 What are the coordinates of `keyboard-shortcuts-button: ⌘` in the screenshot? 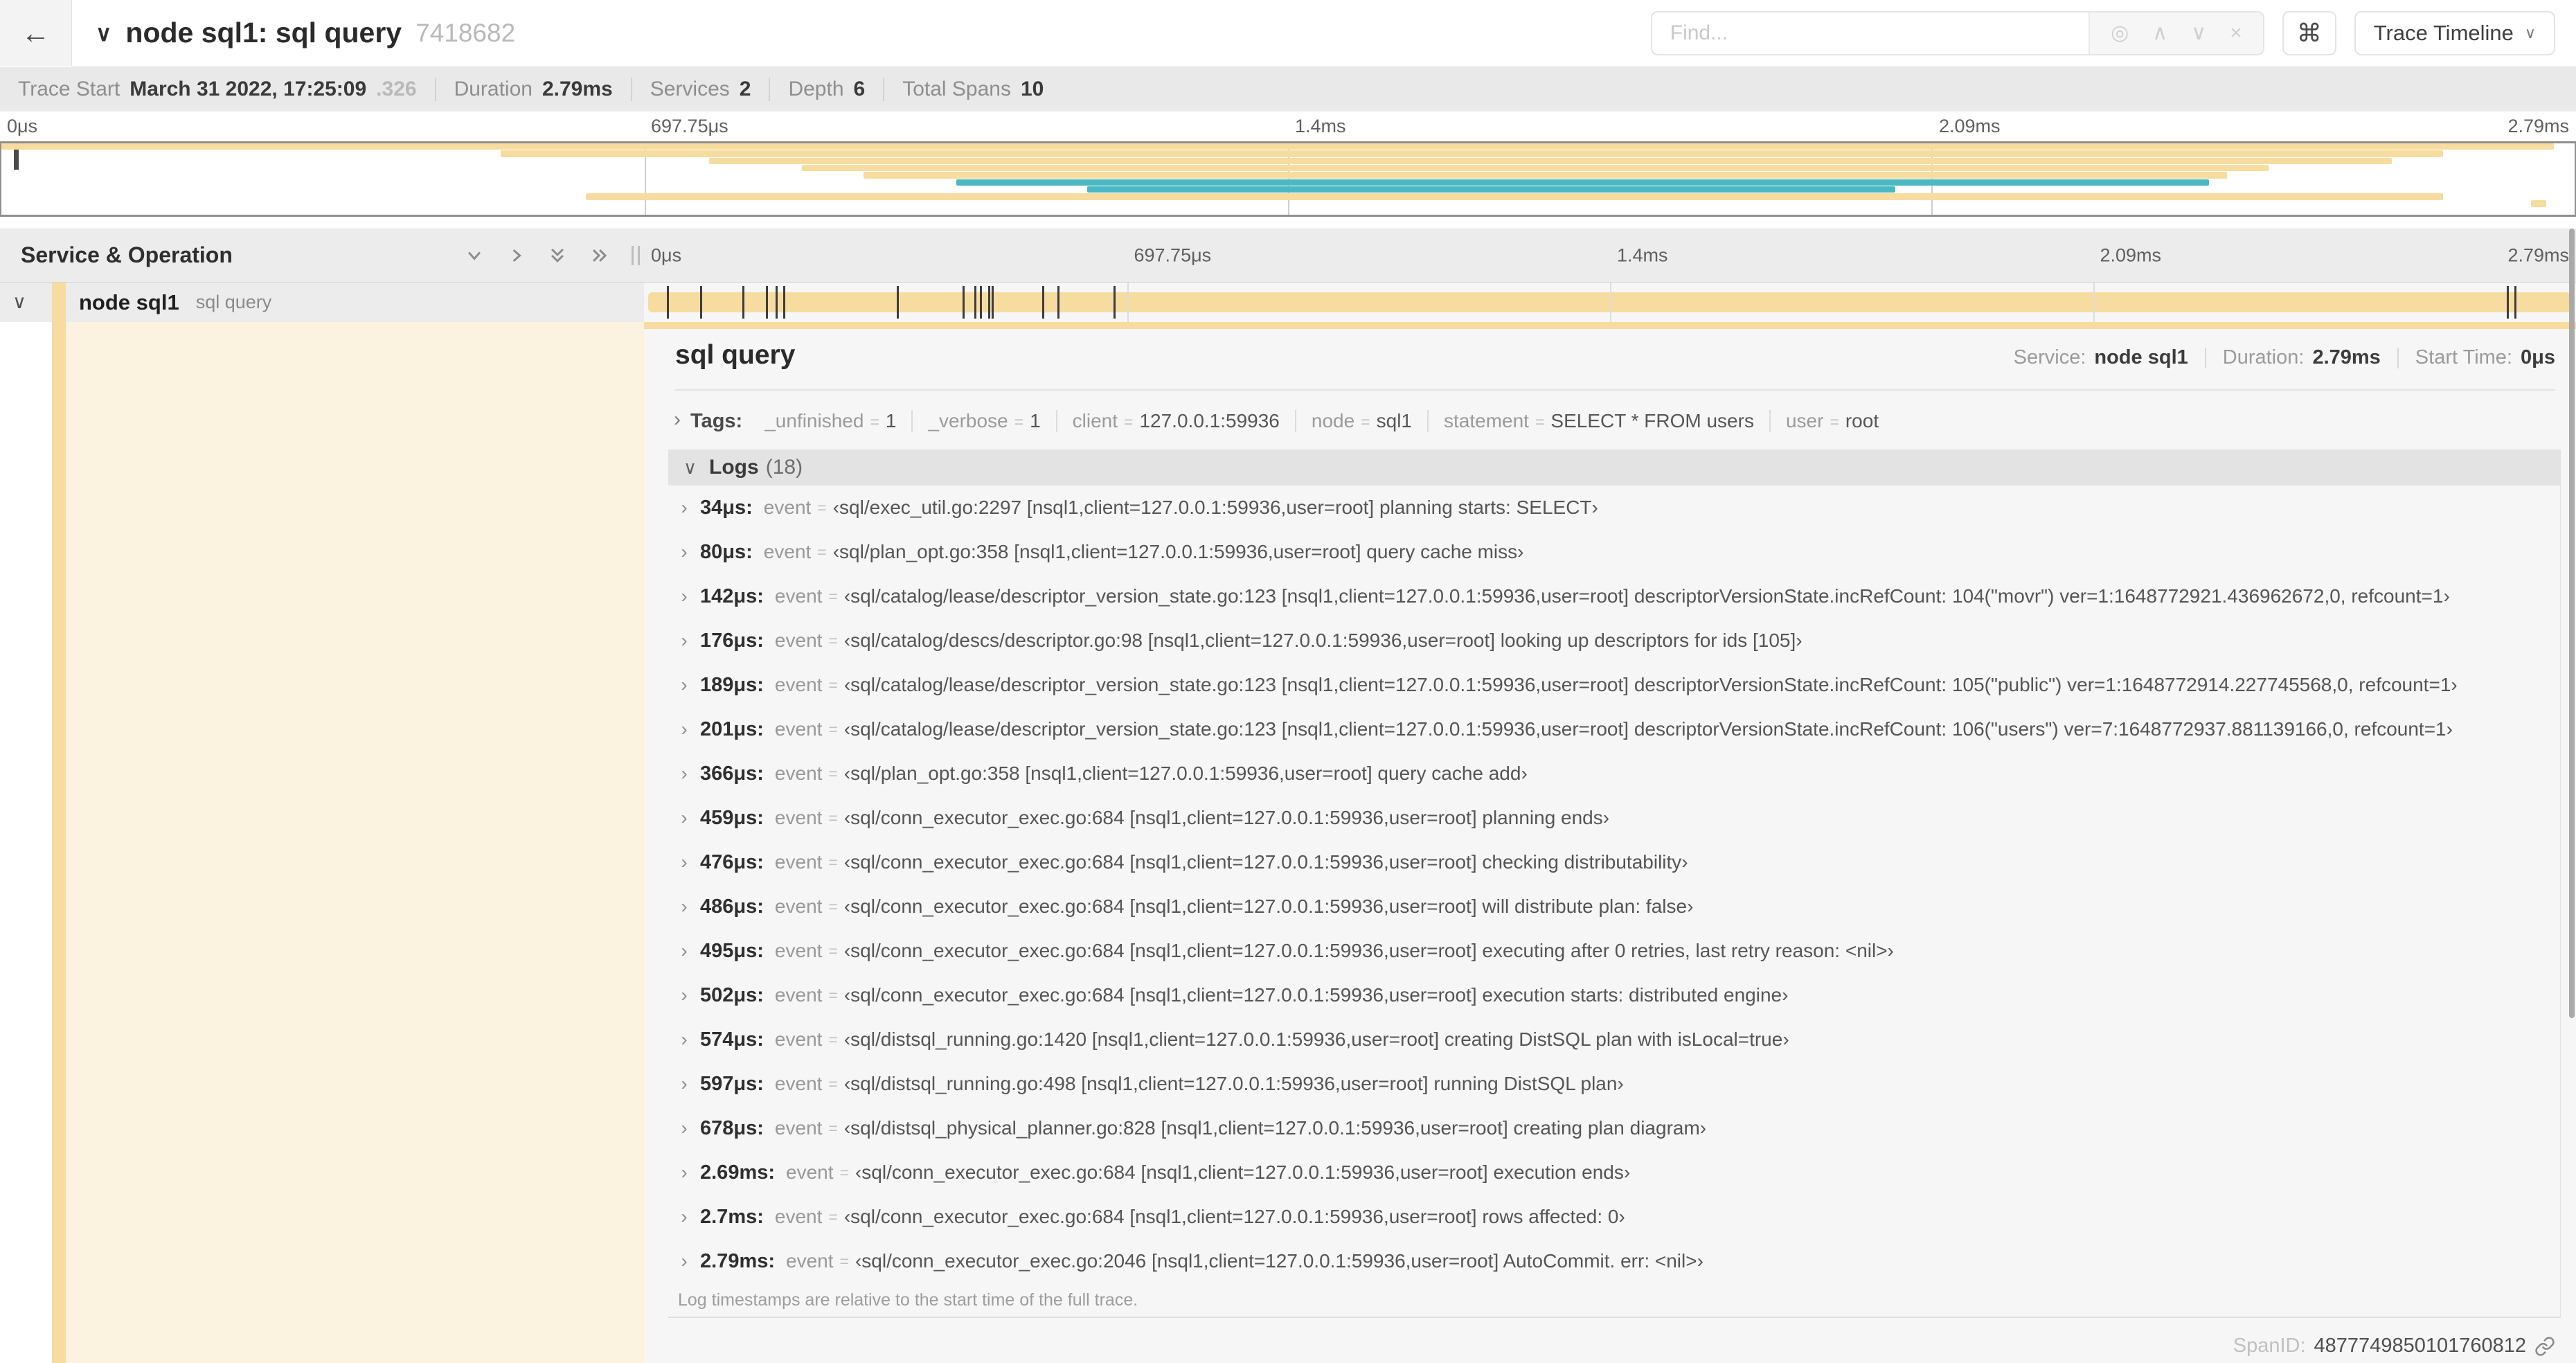 It's located at (2309, 33).